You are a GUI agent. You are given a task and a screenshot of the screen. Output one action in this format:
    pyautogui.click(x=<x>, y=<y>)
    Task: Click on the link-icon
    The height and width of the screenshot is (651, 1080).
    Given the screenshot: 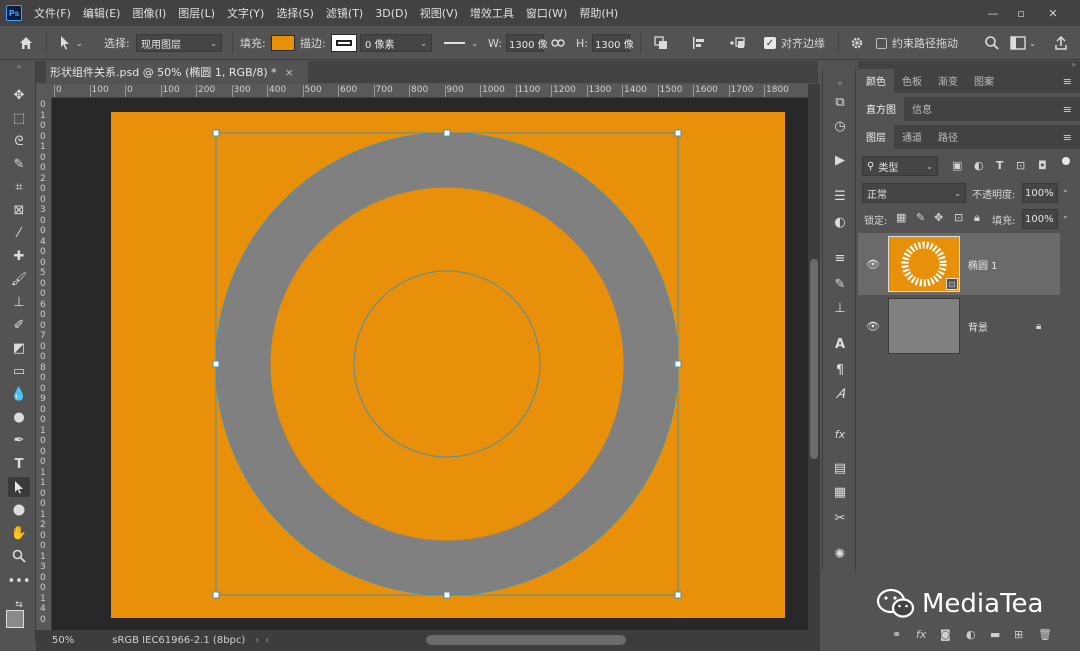 What is the action you would take?
    pyautogui.click(x=558, y=43)
    